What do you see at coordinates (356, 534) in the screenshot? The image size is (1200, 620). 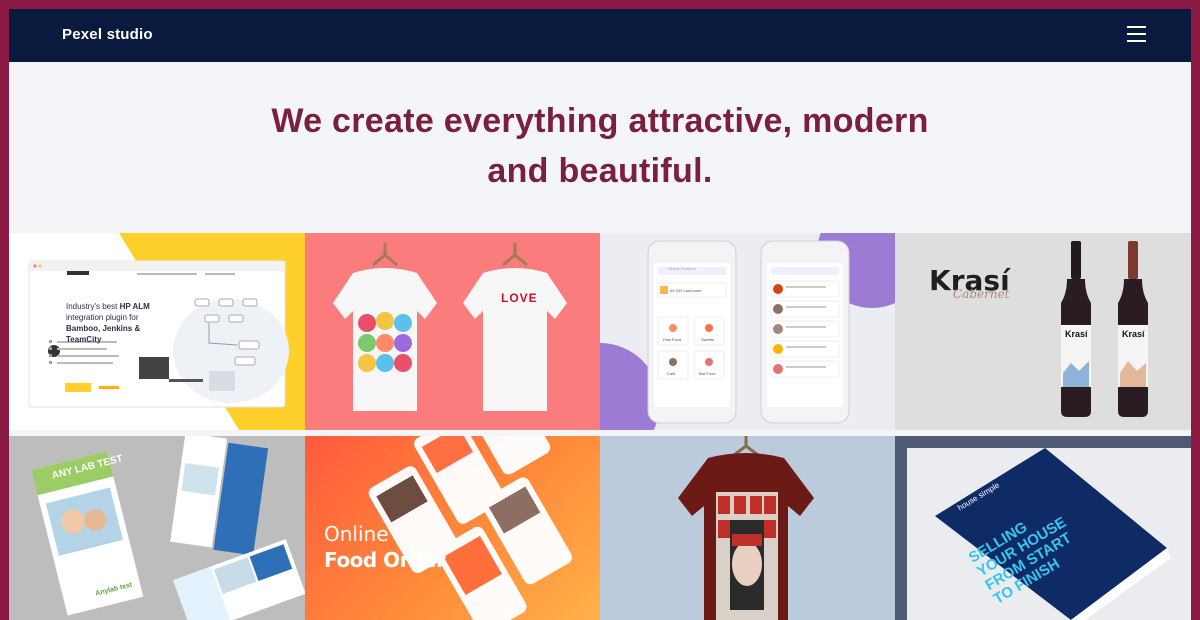 I see `food-order-line1: Online` at bounding box center [356, 534].